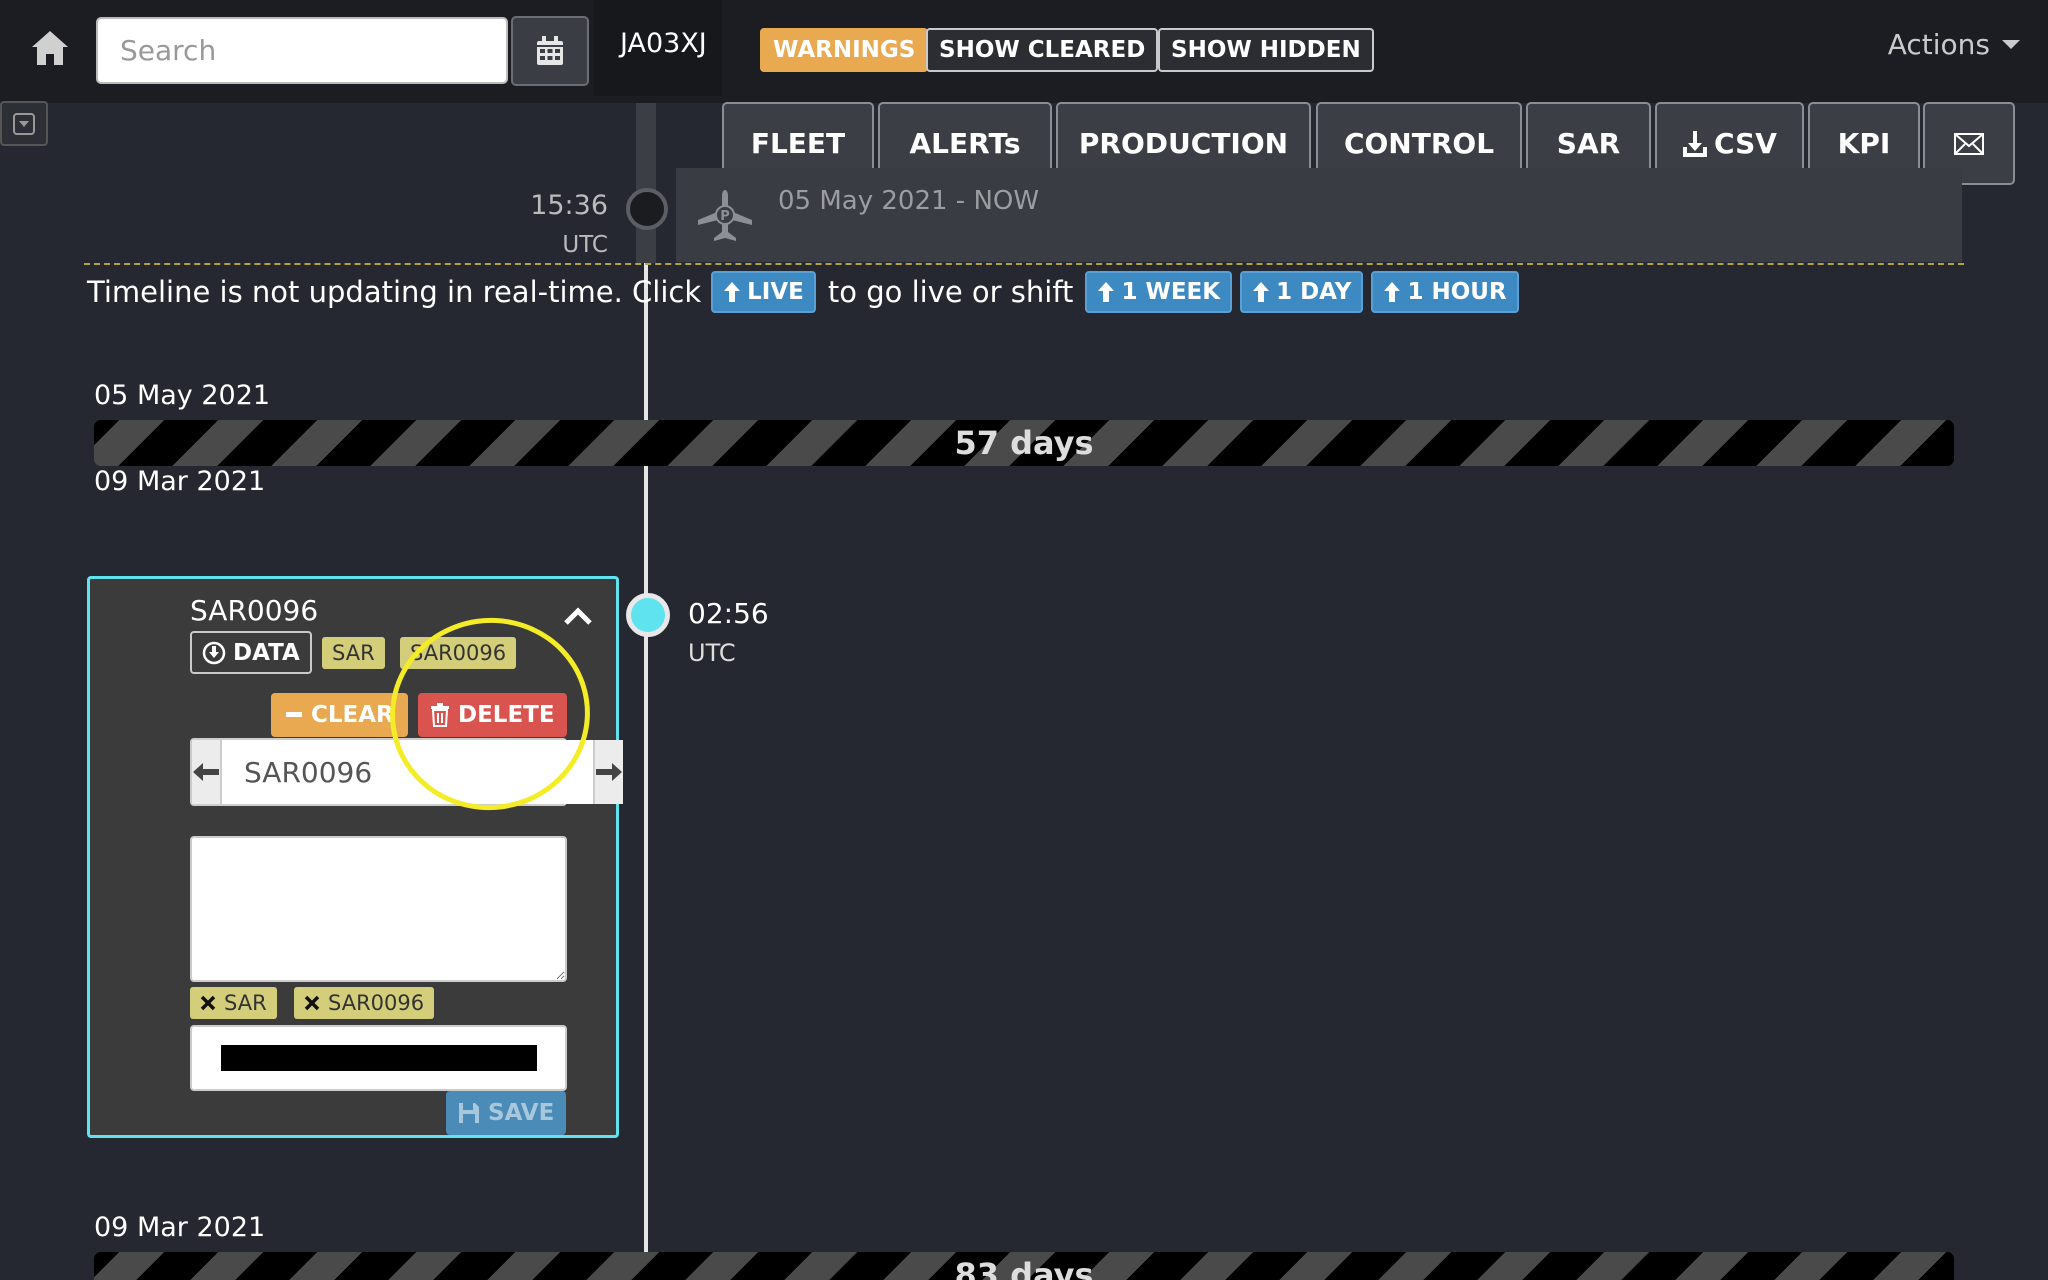 Image resolution: width=2048 pixels, height=1280 pixels. What do you see at coordinates (844, 50) in the screenshot?
I see `warnings-filter-button: WARNINGS` at bounding box center [844, 50].